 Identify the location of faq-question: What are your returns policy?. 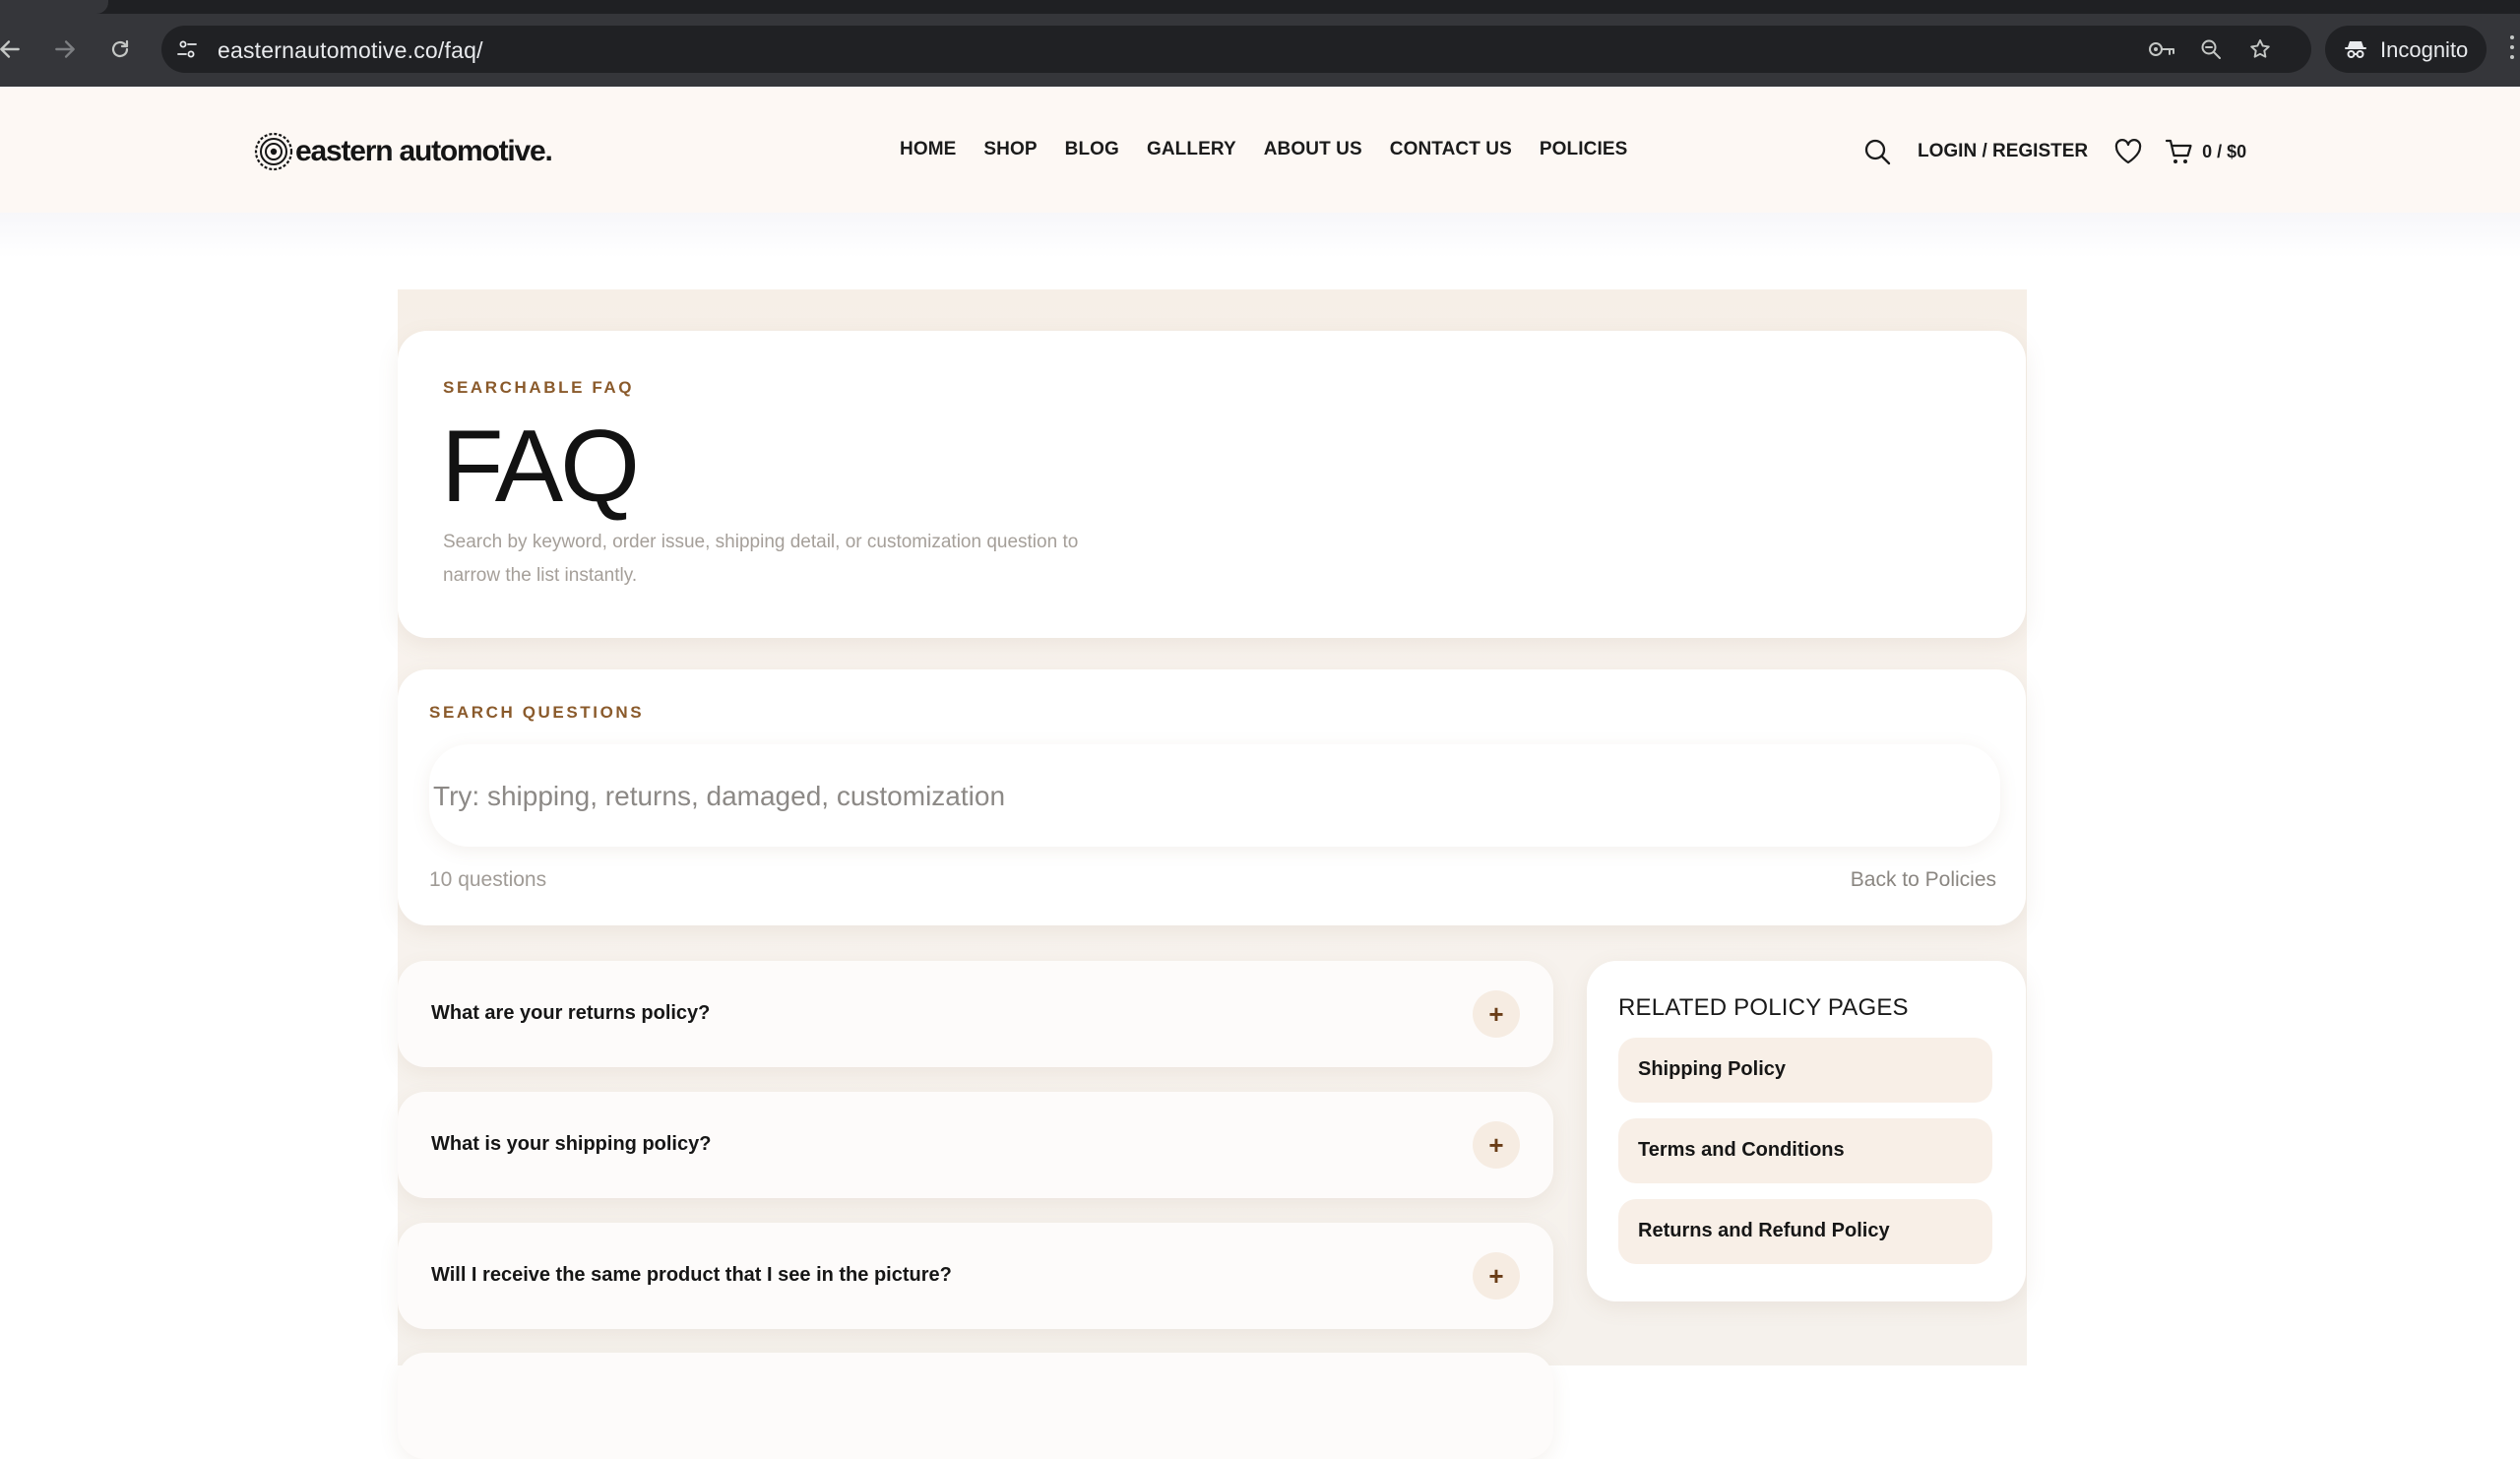
(570, 1013).